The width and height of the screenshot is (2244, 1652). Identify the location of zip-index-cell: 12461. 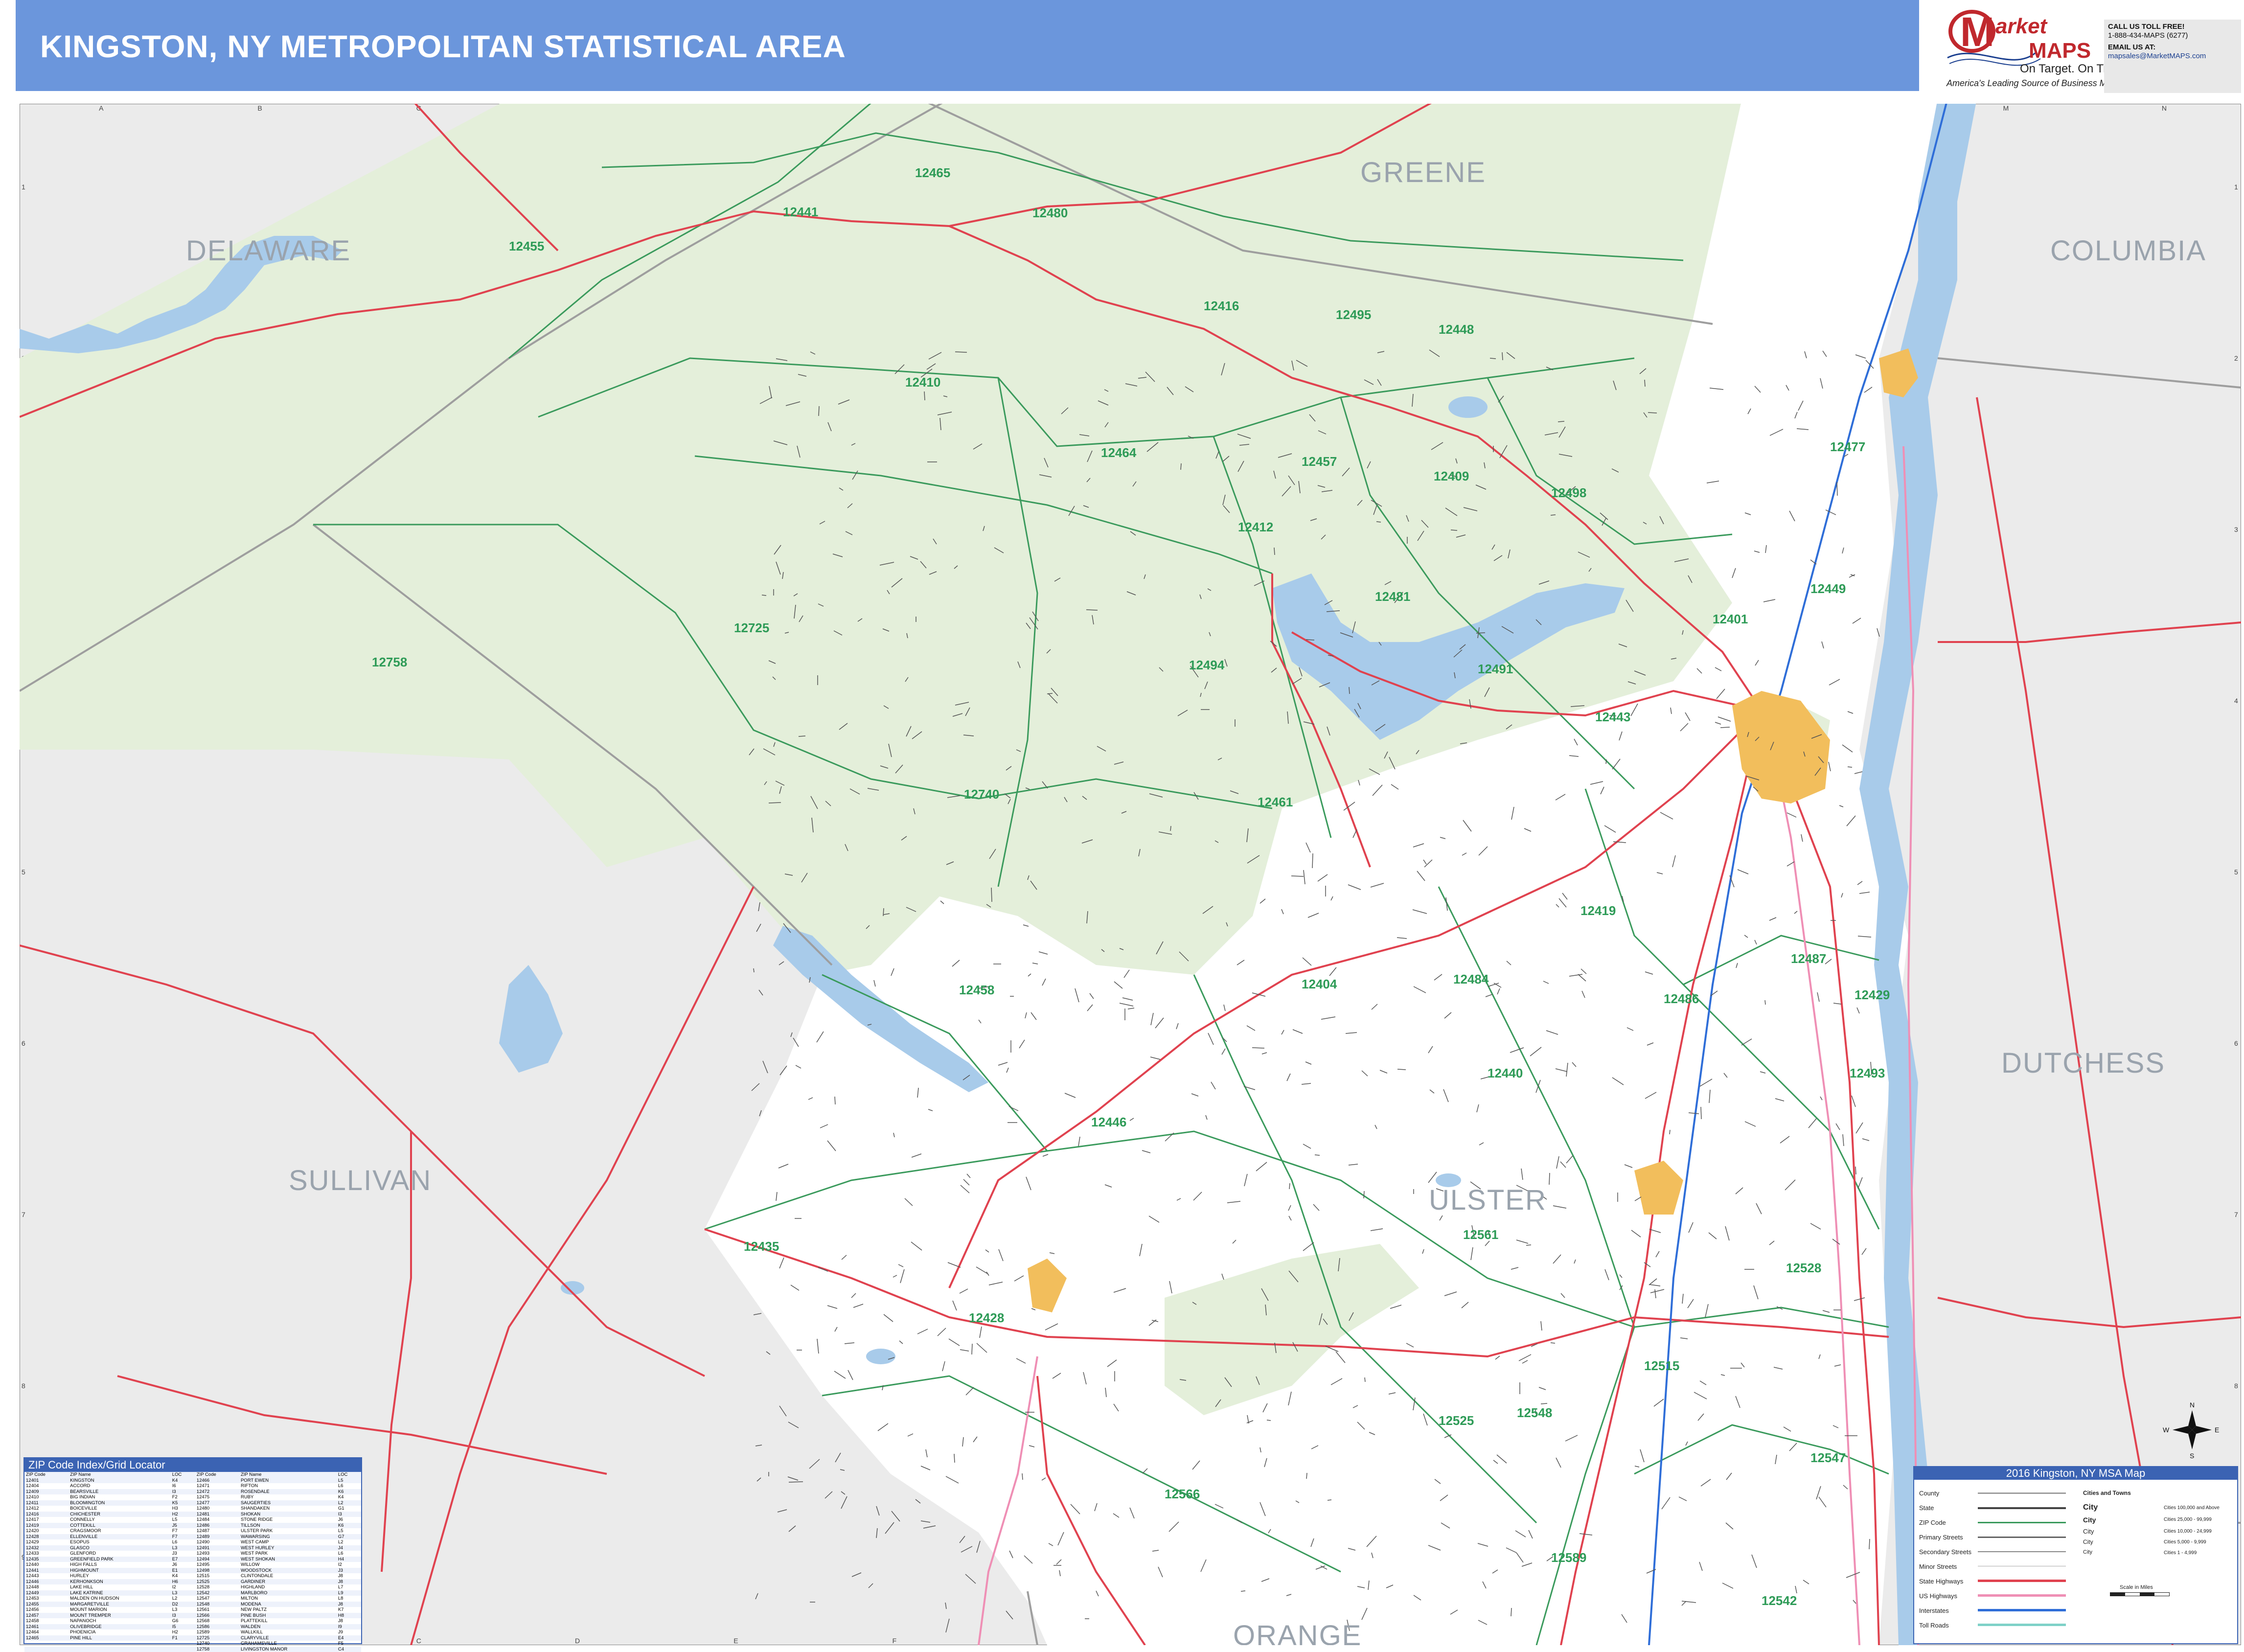
(46, 1627).